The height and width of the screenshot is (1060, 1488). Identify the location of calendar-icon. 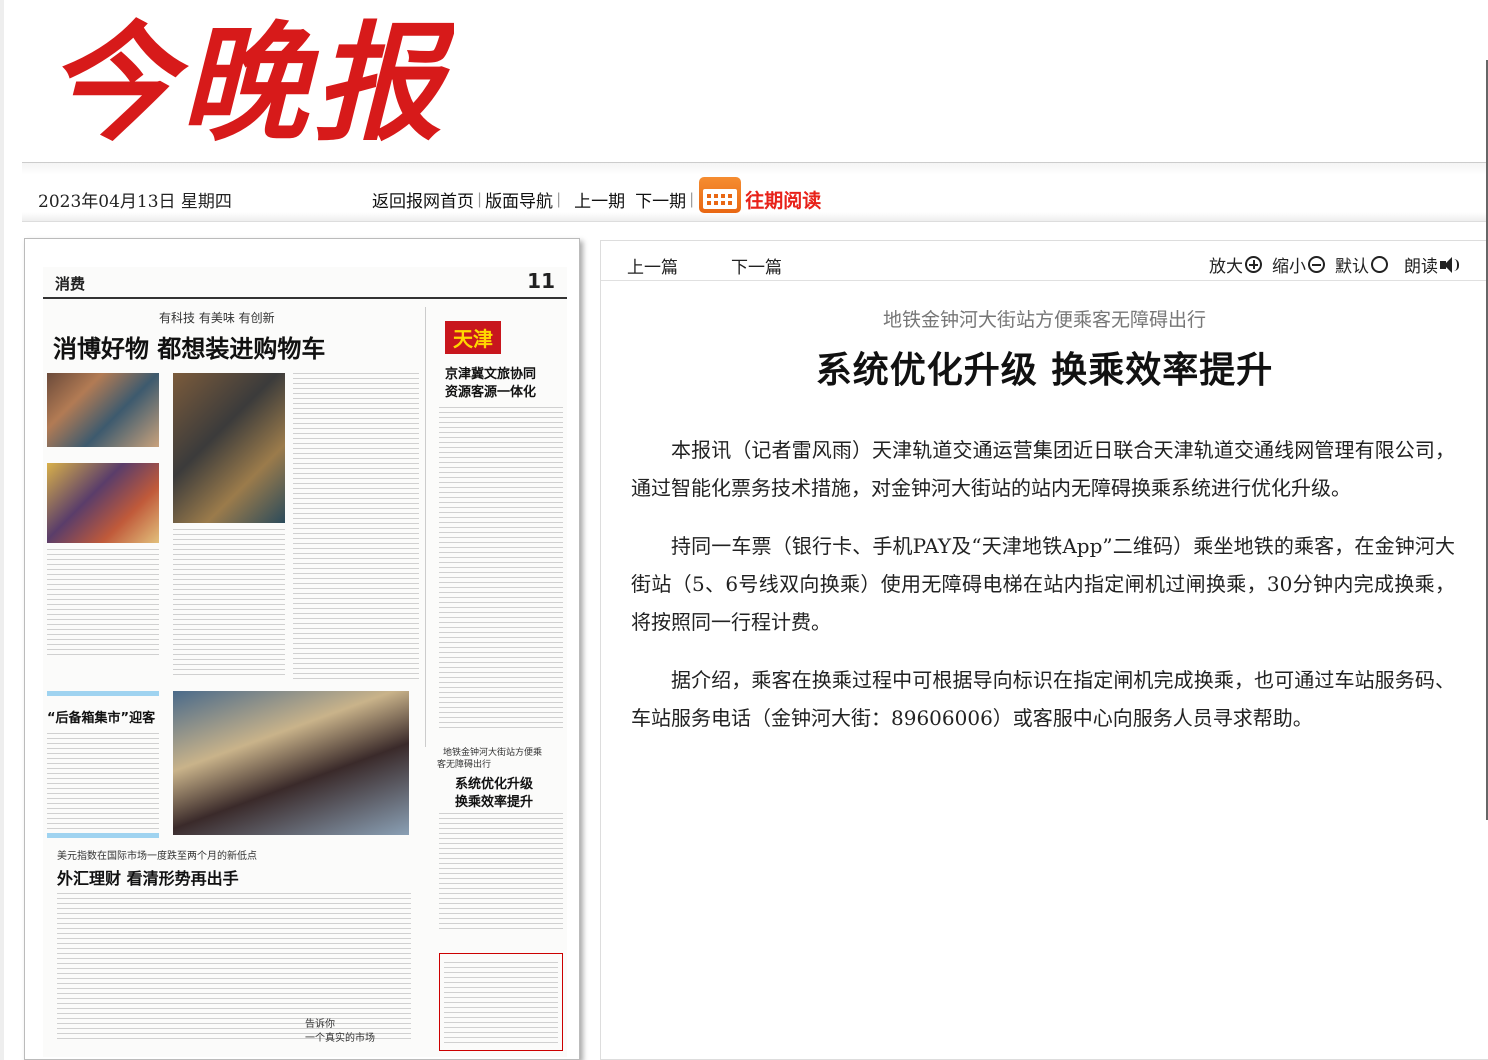
(720, 195).